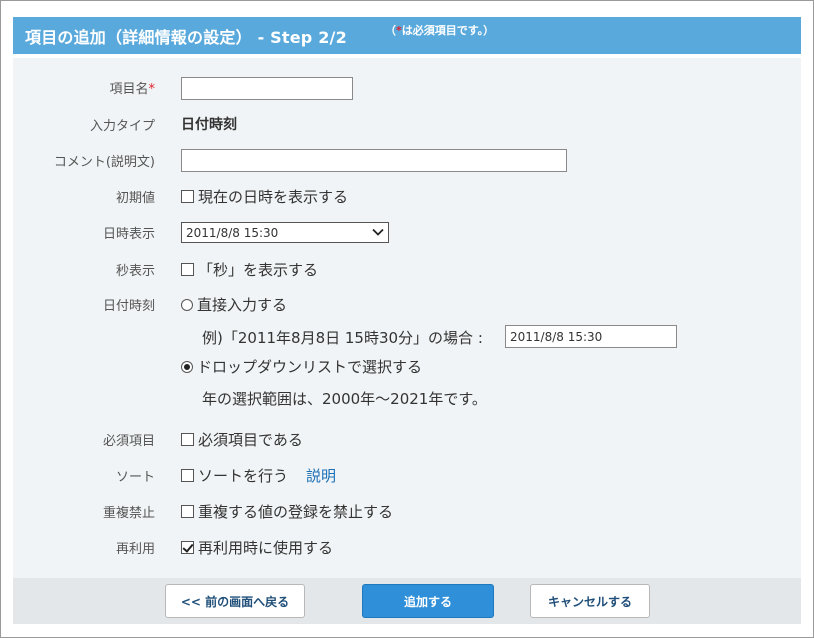 The image size is (814, 638). I want to click on required-star: *, so click(152, 89).